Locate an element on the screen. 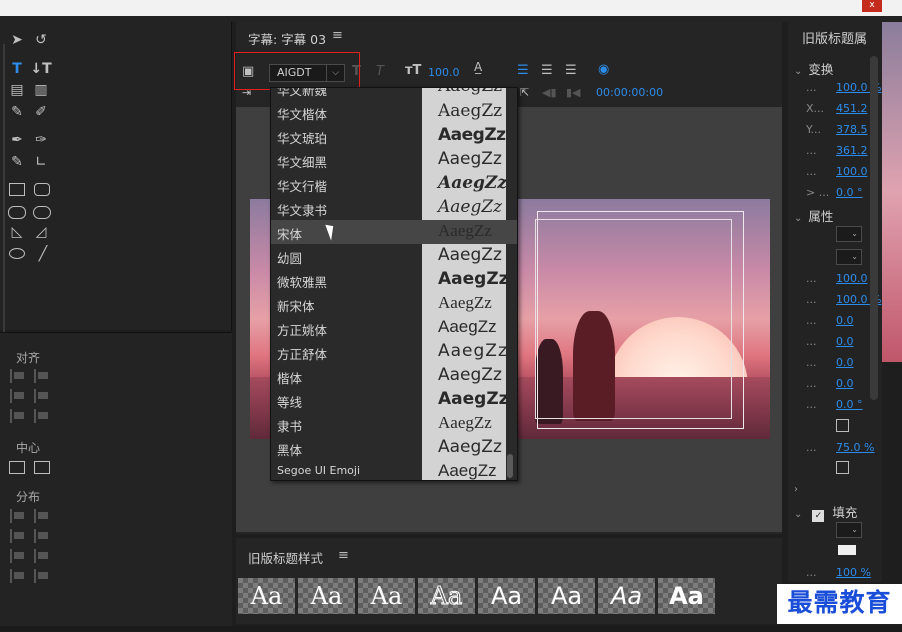 This screenshot has height=632, width=902. properties-panel-title: 旧版标题属 is located at coordinates (834, 37).